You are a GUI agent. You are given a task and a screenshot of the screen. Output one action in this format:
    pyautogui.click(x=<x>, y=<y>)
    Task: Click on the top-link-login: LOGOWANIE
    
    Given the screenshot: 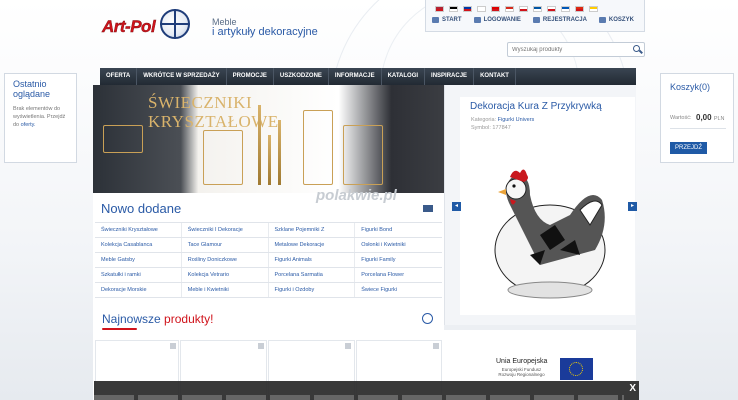 What is the action you would take?
    pyautogui.click(x=497, y=20)
    